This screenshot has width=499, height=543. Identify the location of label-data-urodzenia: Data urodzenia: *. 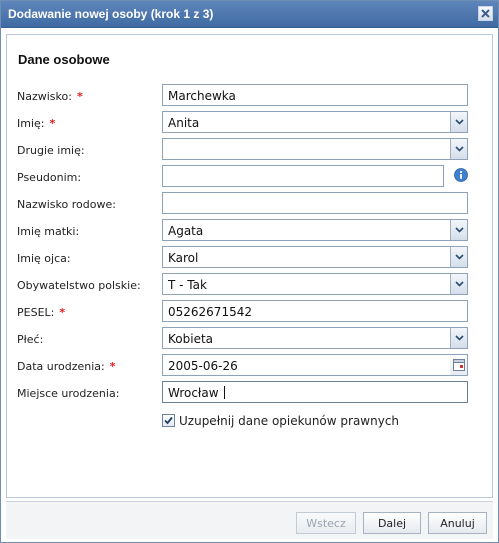
(66, 366).